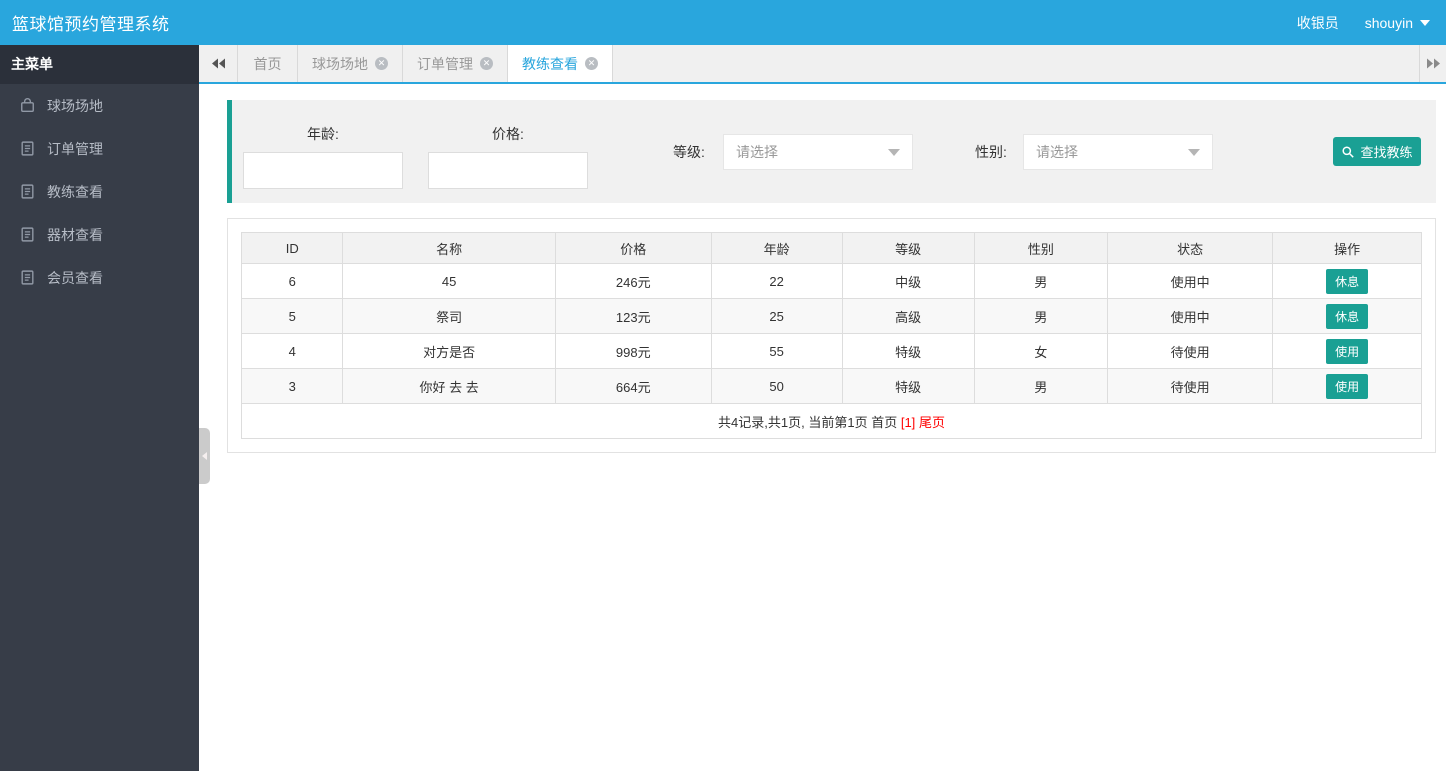  What do you see at coordinates (1041, 351) in the screenshot?
I see `cell-gender: 女` at bounding box center [1041, 351].